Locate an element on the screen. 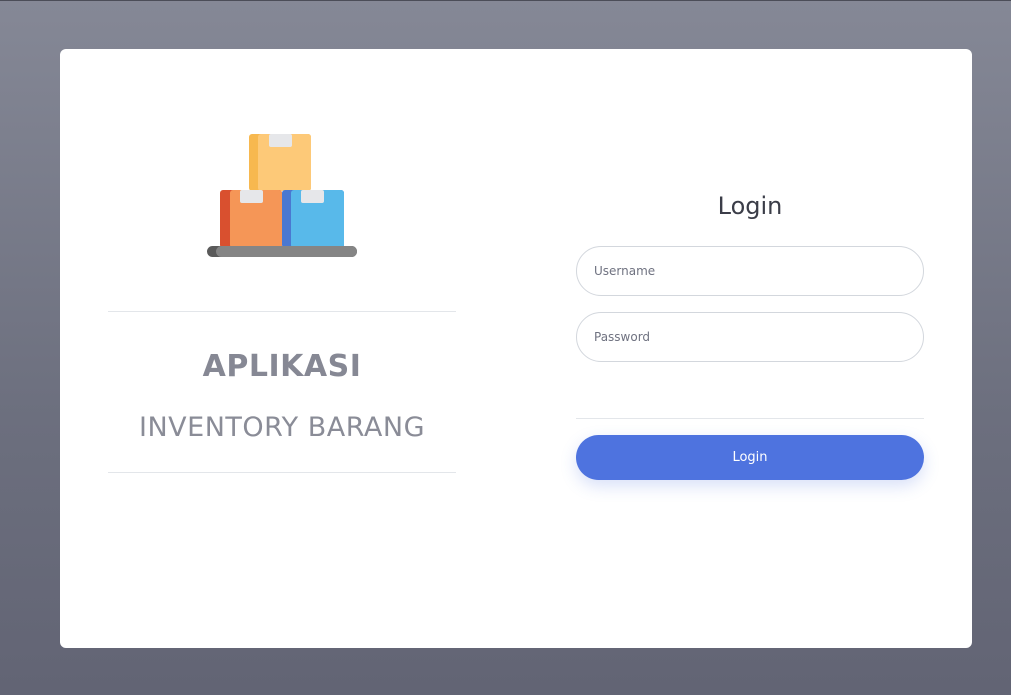 This screenshot has height=695, width=1011. app-title: APLIKASI is located at coordinates (282, 366).